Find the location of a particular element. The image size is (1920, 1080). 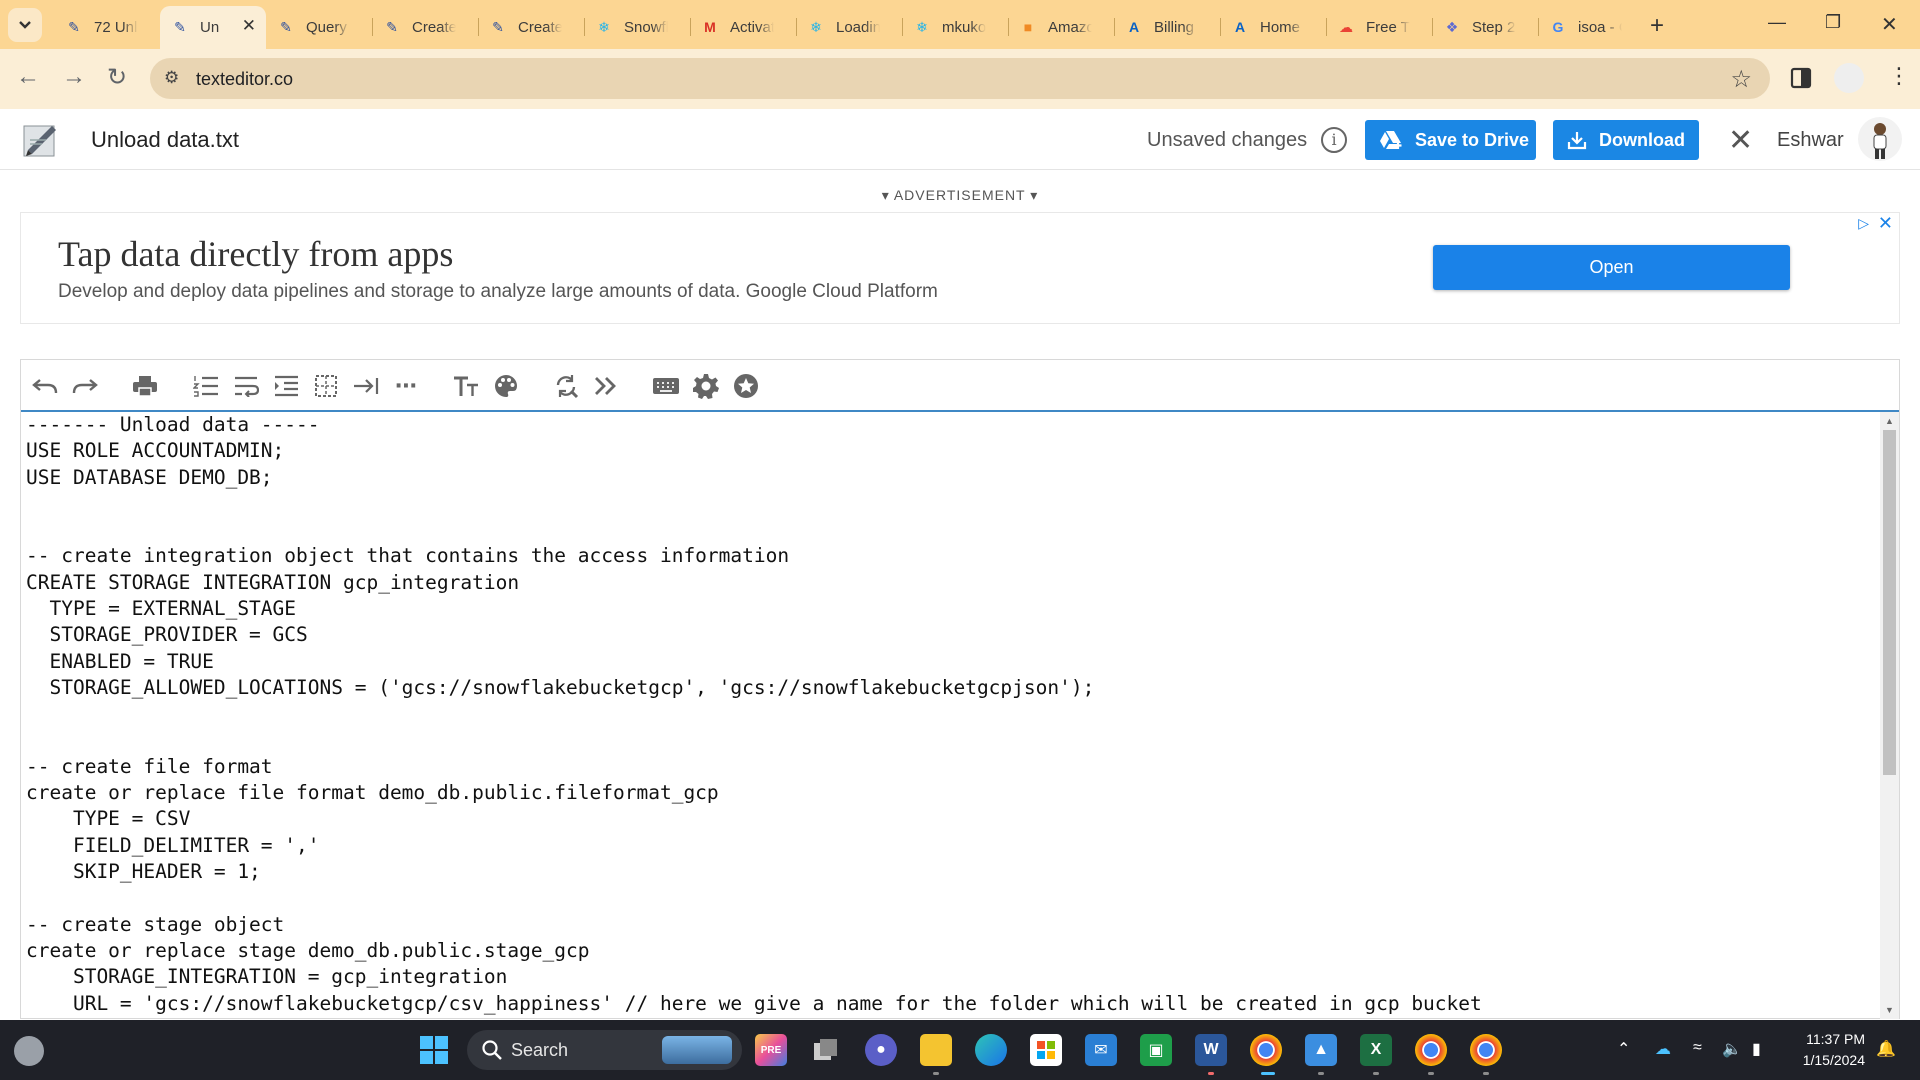

reload-icon: ↻ is located at coordinates (117, 77).